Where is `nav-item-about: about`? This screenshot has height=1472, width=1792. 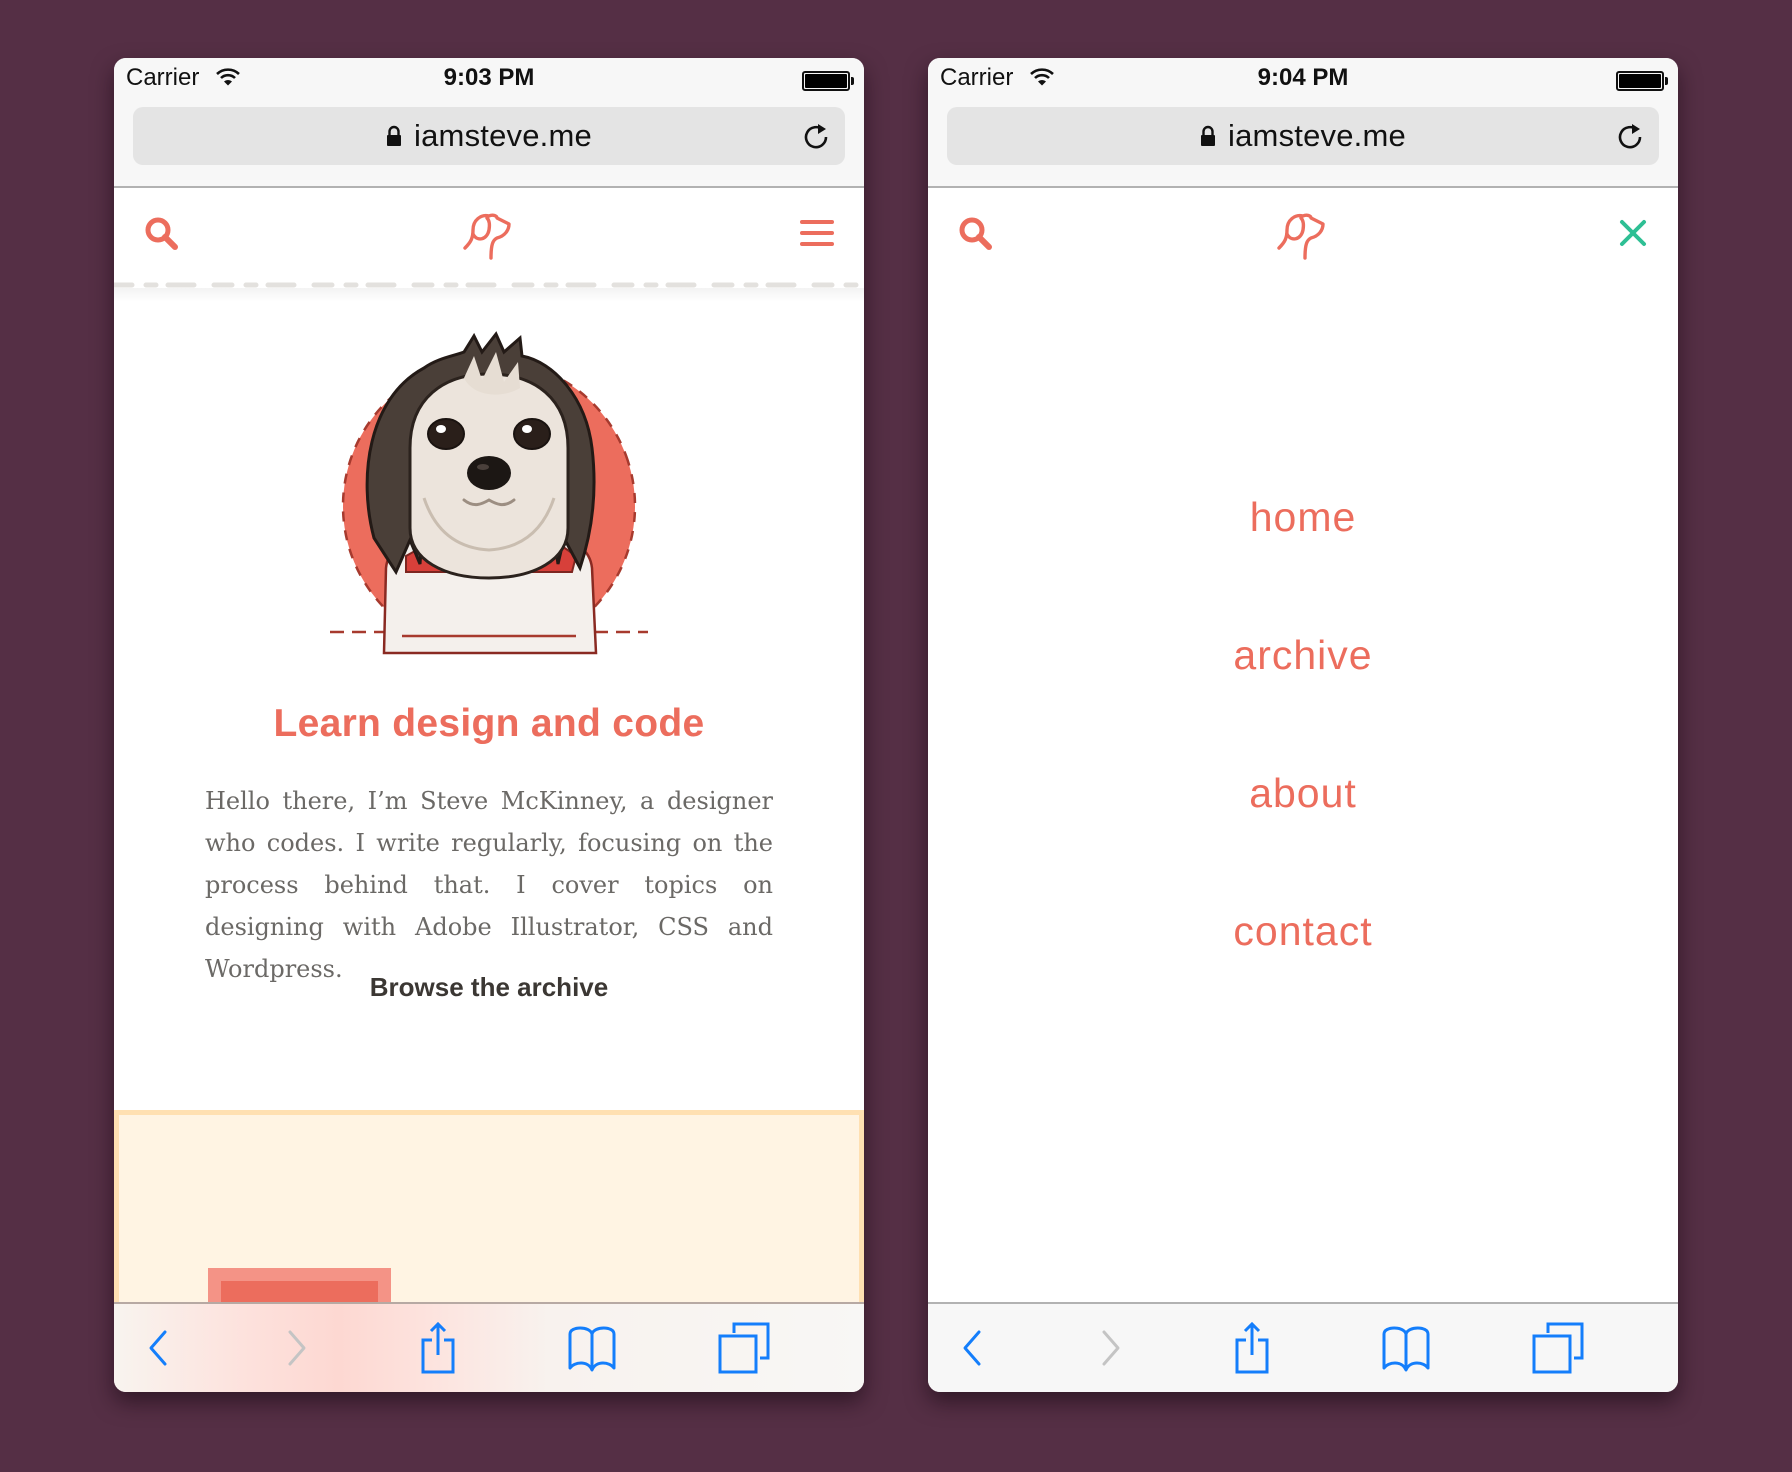
nav-item-about: about is located at coordinates (1303, 793).